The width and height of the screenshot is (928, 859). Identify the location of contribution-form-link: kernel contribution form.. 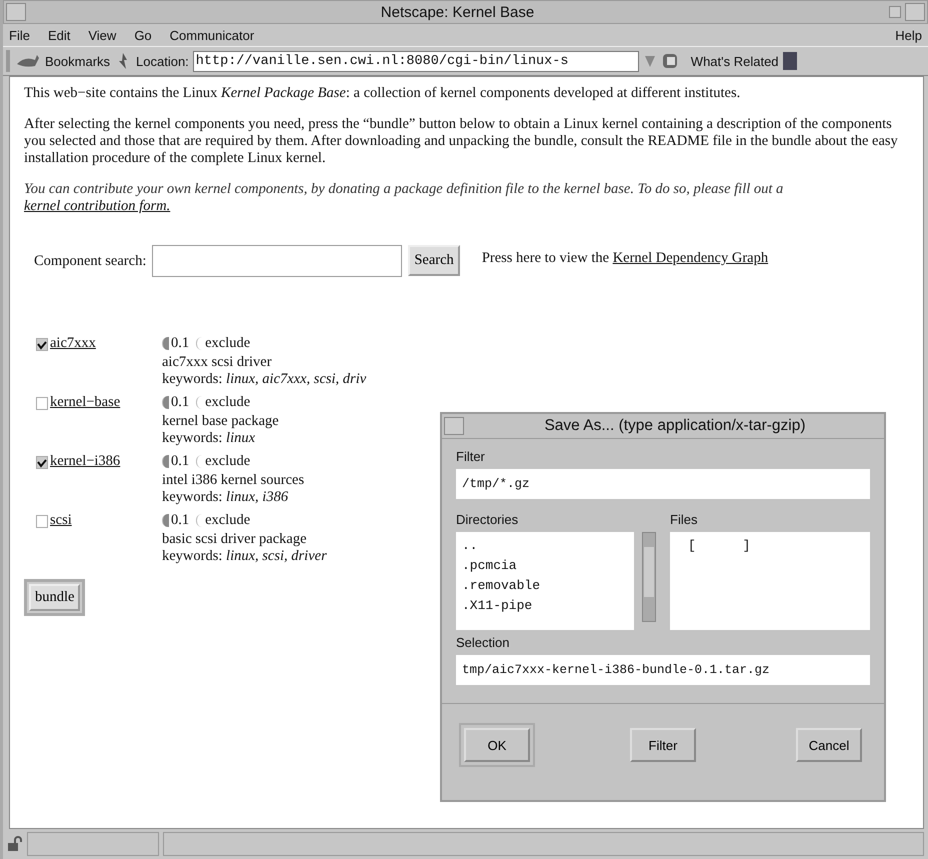
(97, 206).